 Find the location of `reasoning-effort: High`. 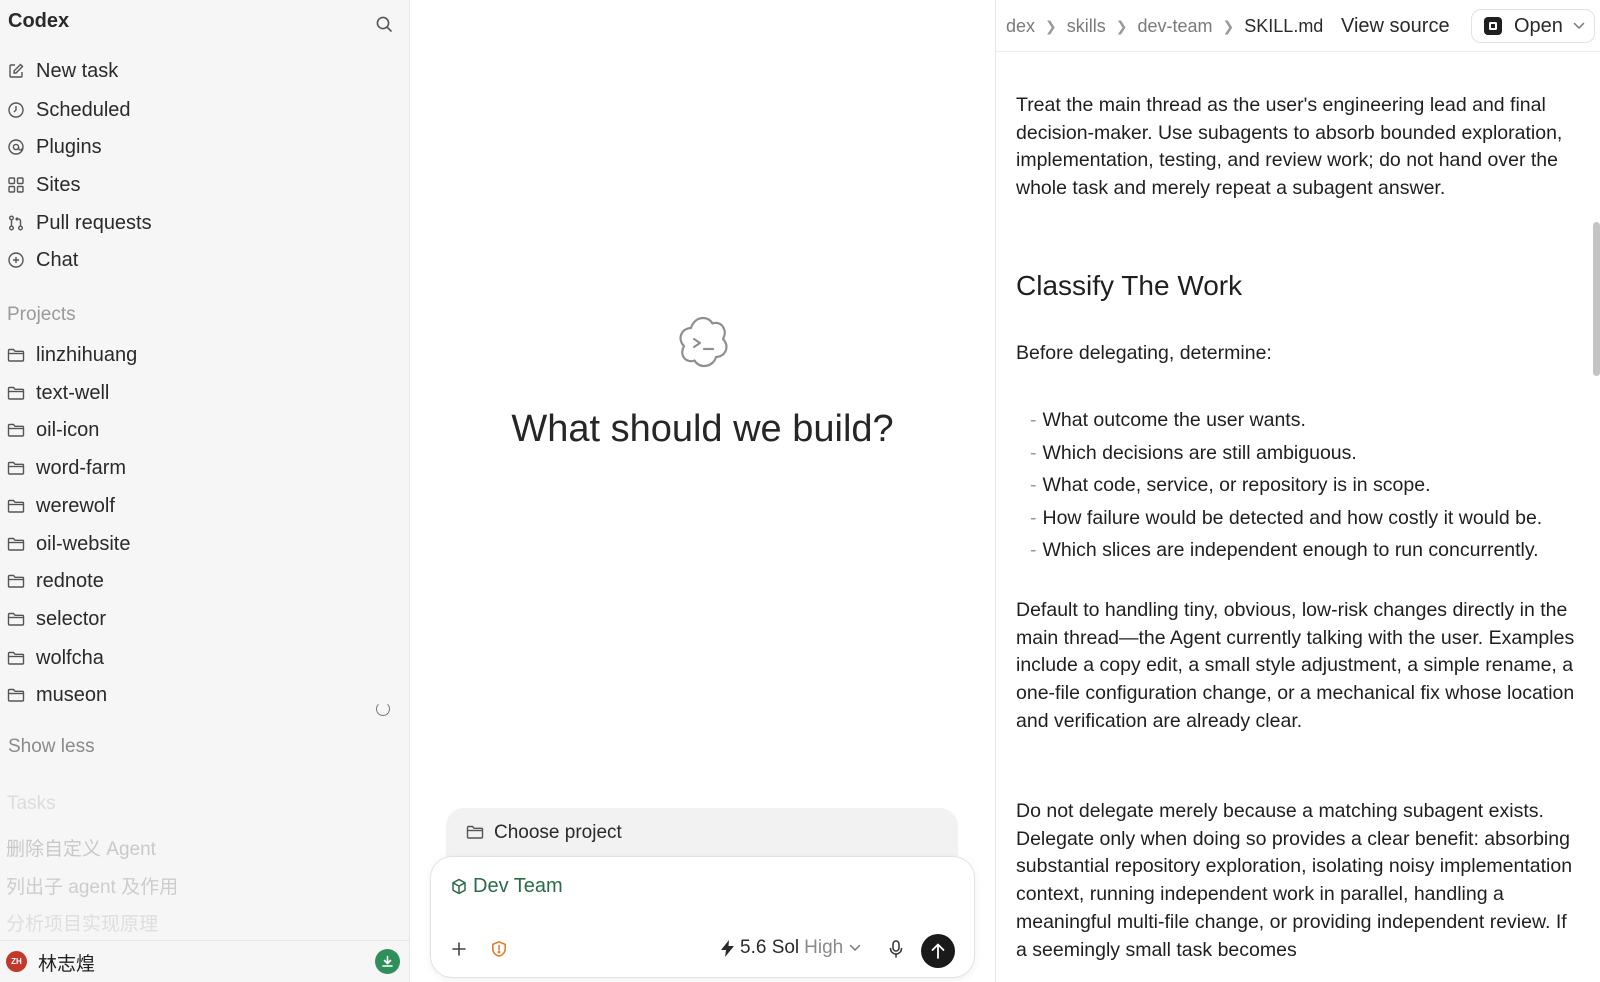

reasoning-effort: High is located at coordinates (824, 947).